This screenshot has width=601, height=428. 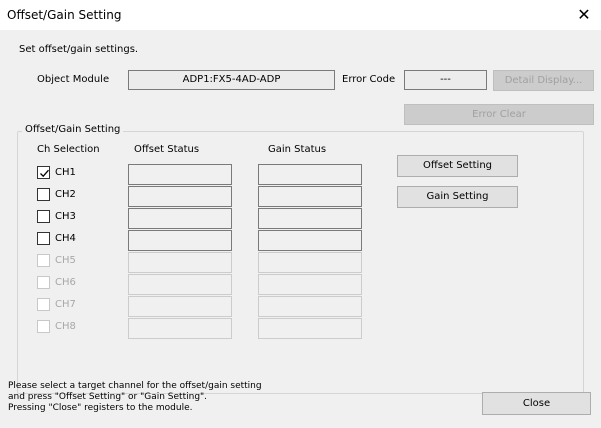 What do you see at coordinates (499, 114) in the screenshot?
I see `error-clear-button: Error Clear` at bounding box center [499, 114].